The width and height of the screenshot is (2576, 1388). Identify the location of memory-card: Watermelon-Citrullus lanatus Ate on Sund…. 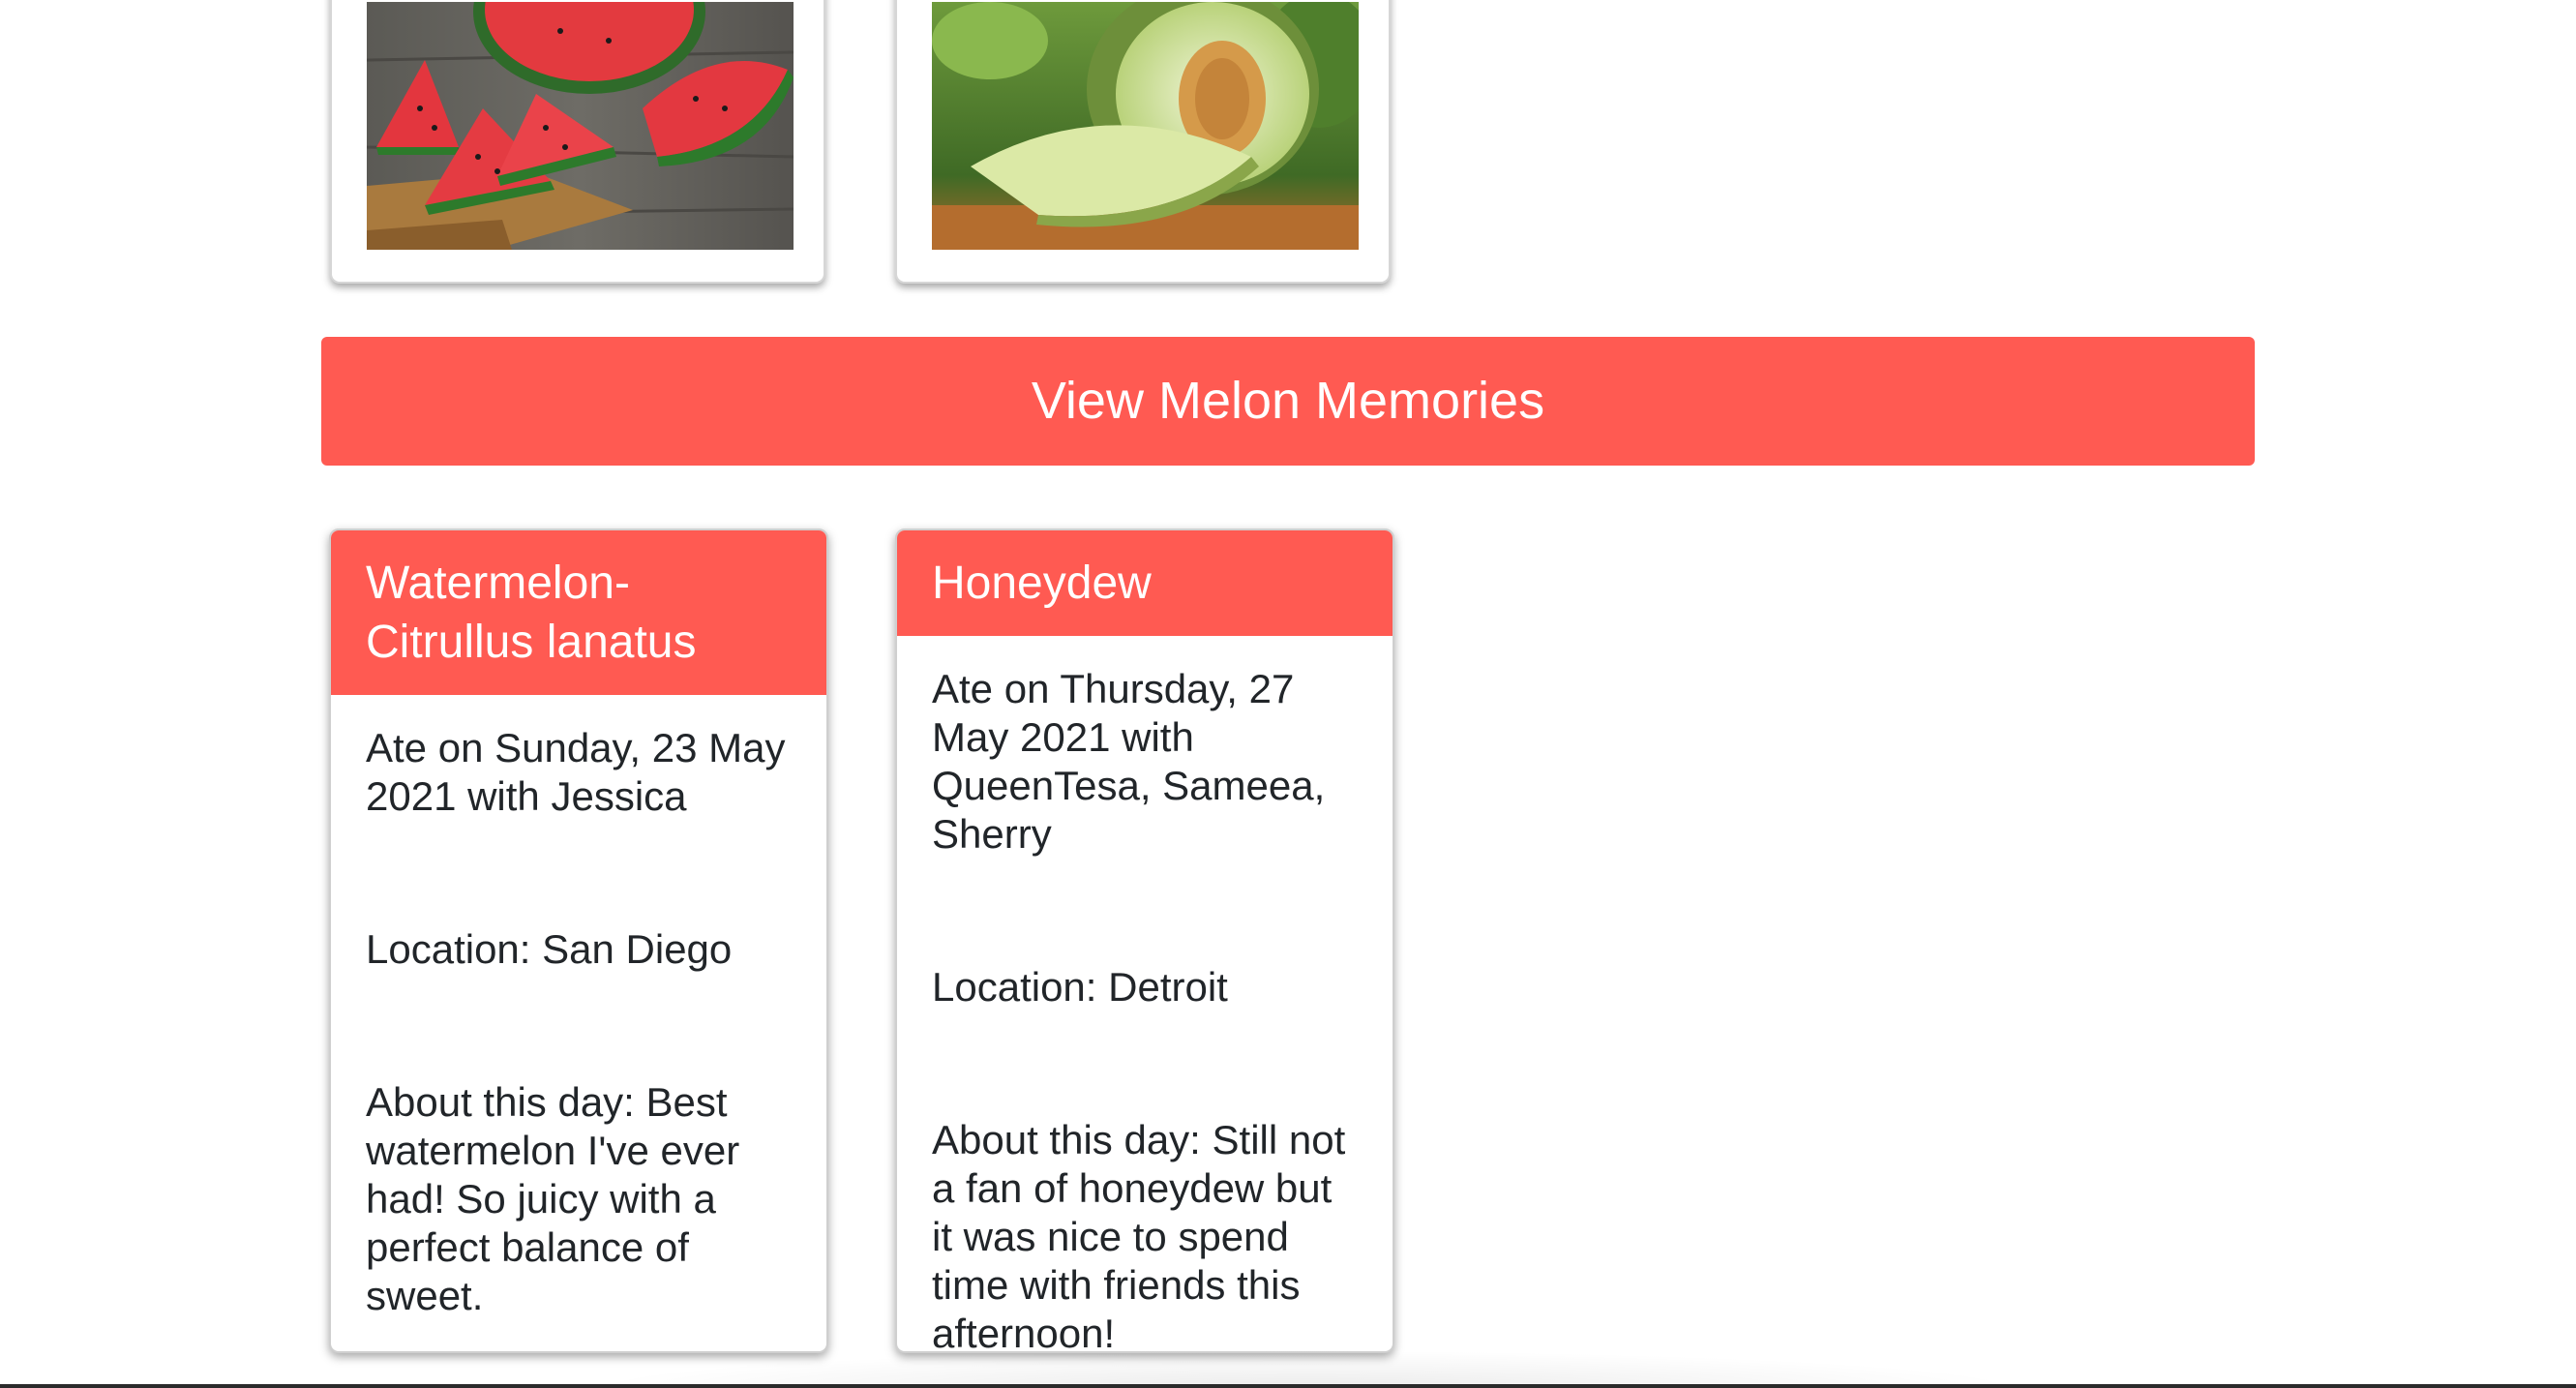
(578, 940).